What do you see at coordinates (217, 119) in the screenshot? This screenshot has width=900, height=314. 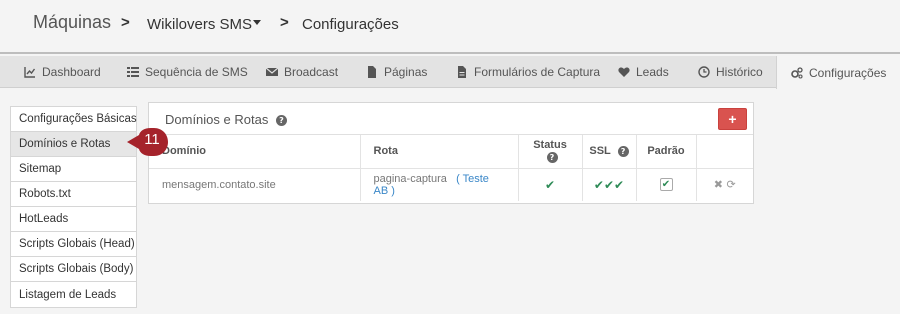 I see `panel-title-text: Domínios e Rotas` at bounding box center [217, 119].